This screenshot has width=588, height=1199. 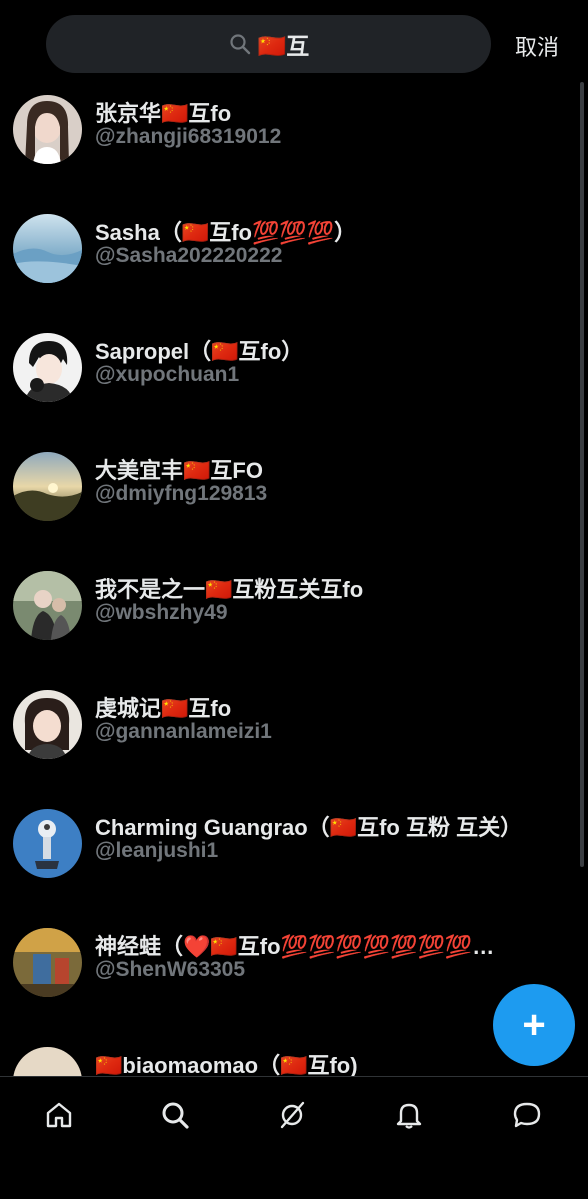 What do you see at coordinates (226, 232) in the screenshot?
I see `user-name: Sasha（🇨🇳互fo💯💯💯）` at bounding box center [226, 232].